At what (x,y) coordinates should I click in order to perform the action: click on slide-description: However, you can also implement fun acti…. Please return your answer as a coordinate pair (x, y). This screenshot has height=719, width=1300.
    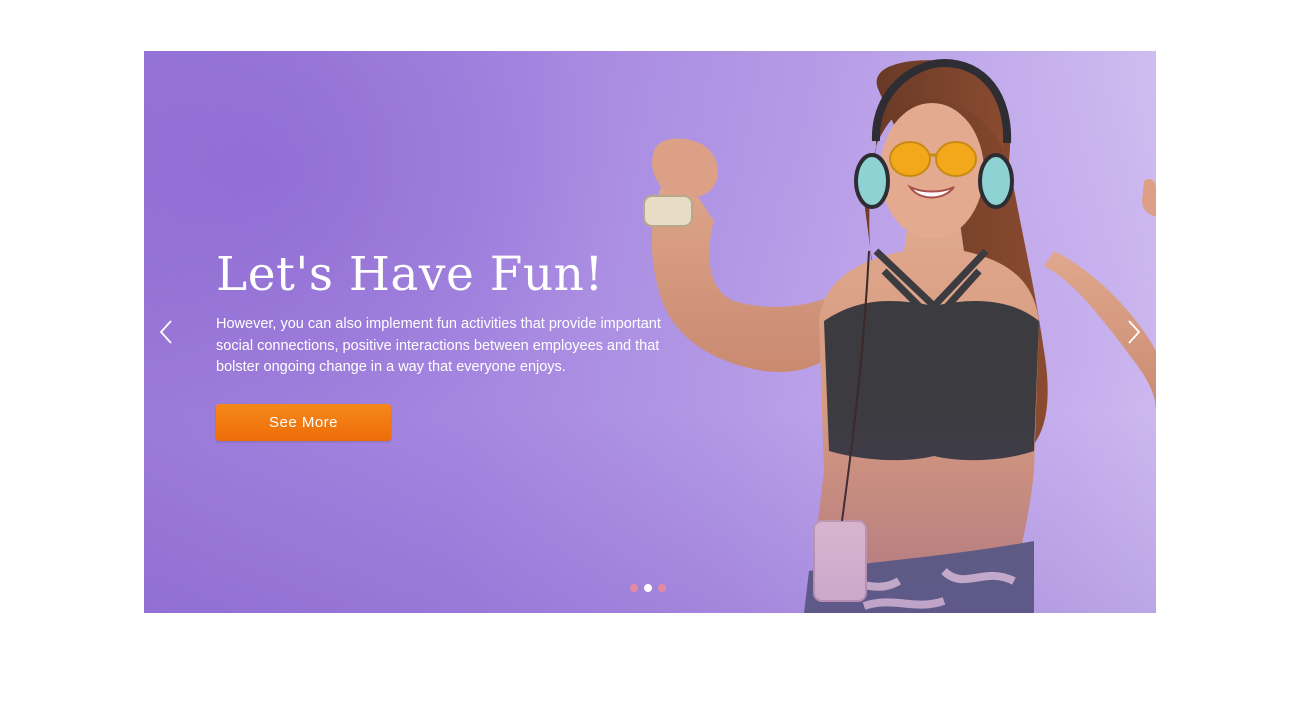
    Looking at the image, I should click on (438, 345).